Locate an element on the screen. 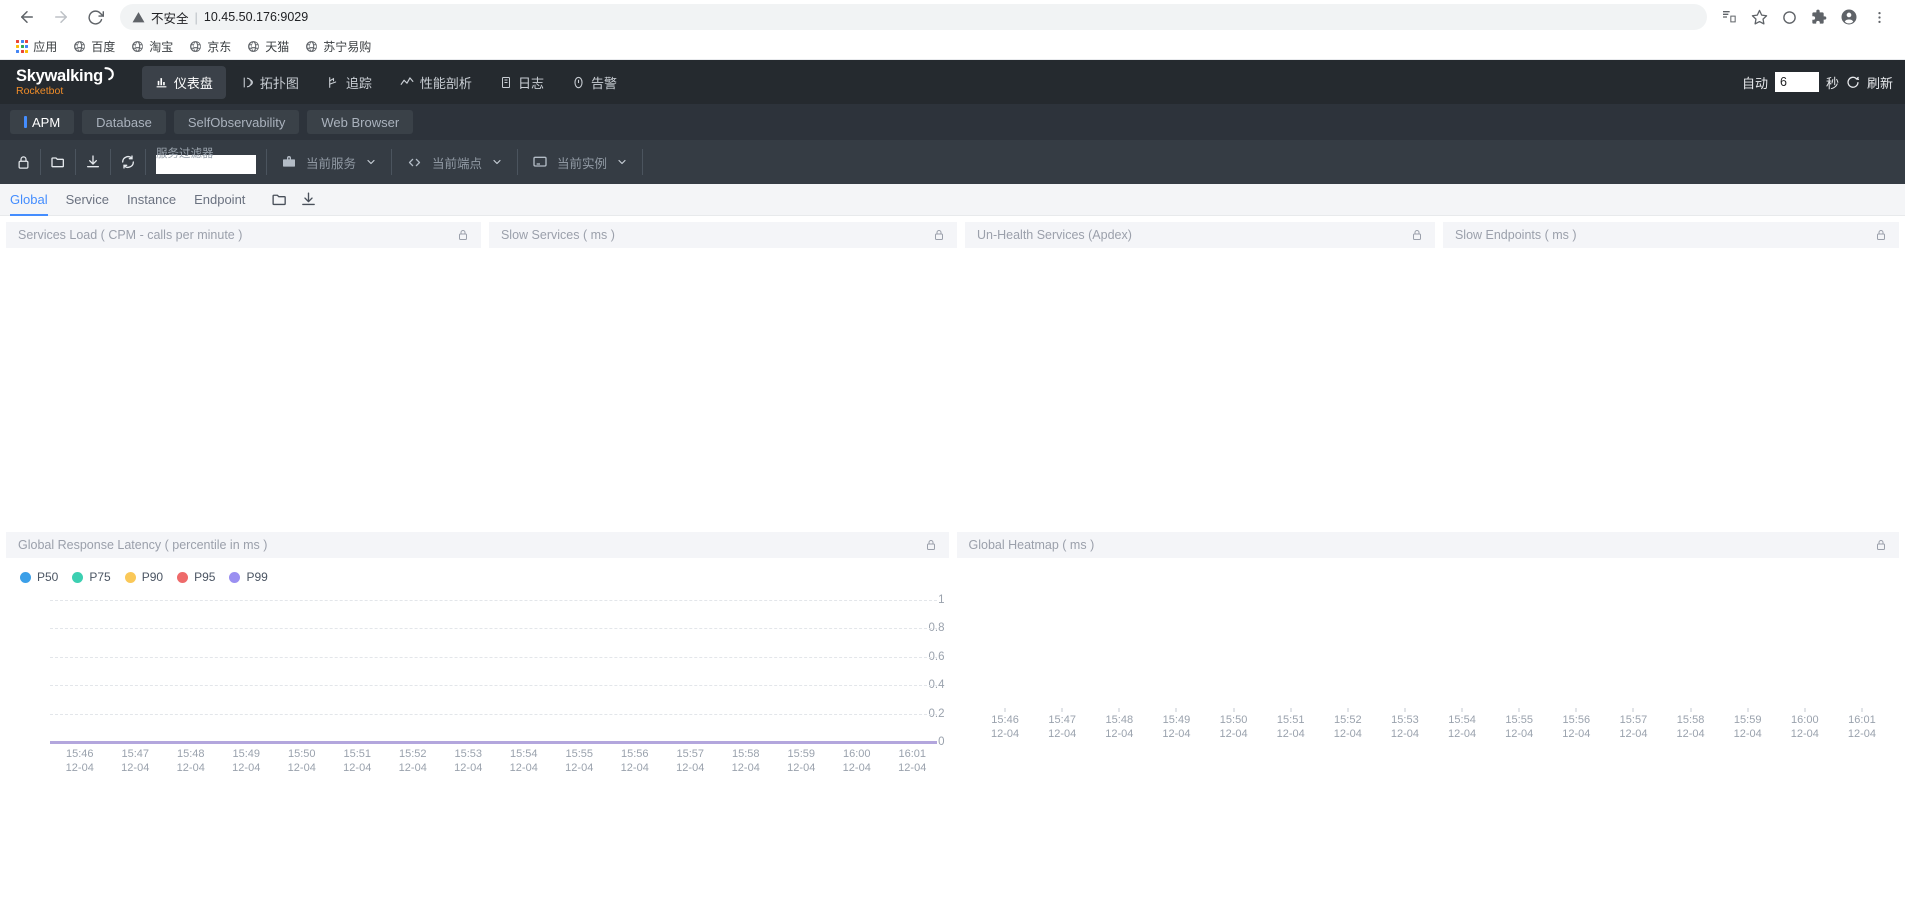 This screenshot has width=1905, height=905. x-axis-tick-label: 15:55 12-04 is located at coordinates (579, 761).